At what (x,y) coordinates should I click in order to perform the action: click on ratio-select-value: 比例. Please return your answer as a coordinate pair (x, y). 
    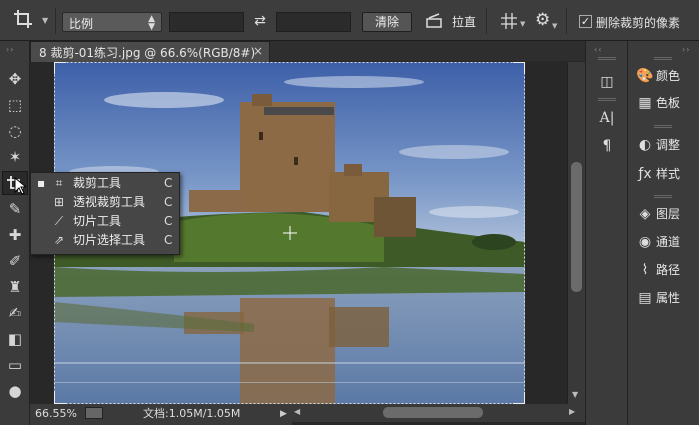
    Looking at the image, I should click on (81, 24).